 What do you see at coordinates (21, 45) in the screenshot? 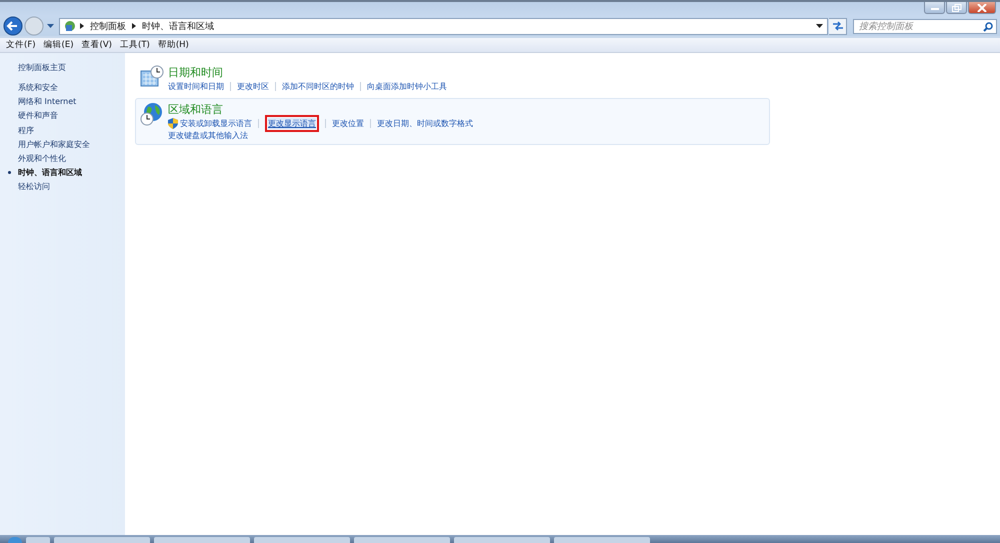
I see `menu-item: 文件(F)` at bounding box center [21, 45].